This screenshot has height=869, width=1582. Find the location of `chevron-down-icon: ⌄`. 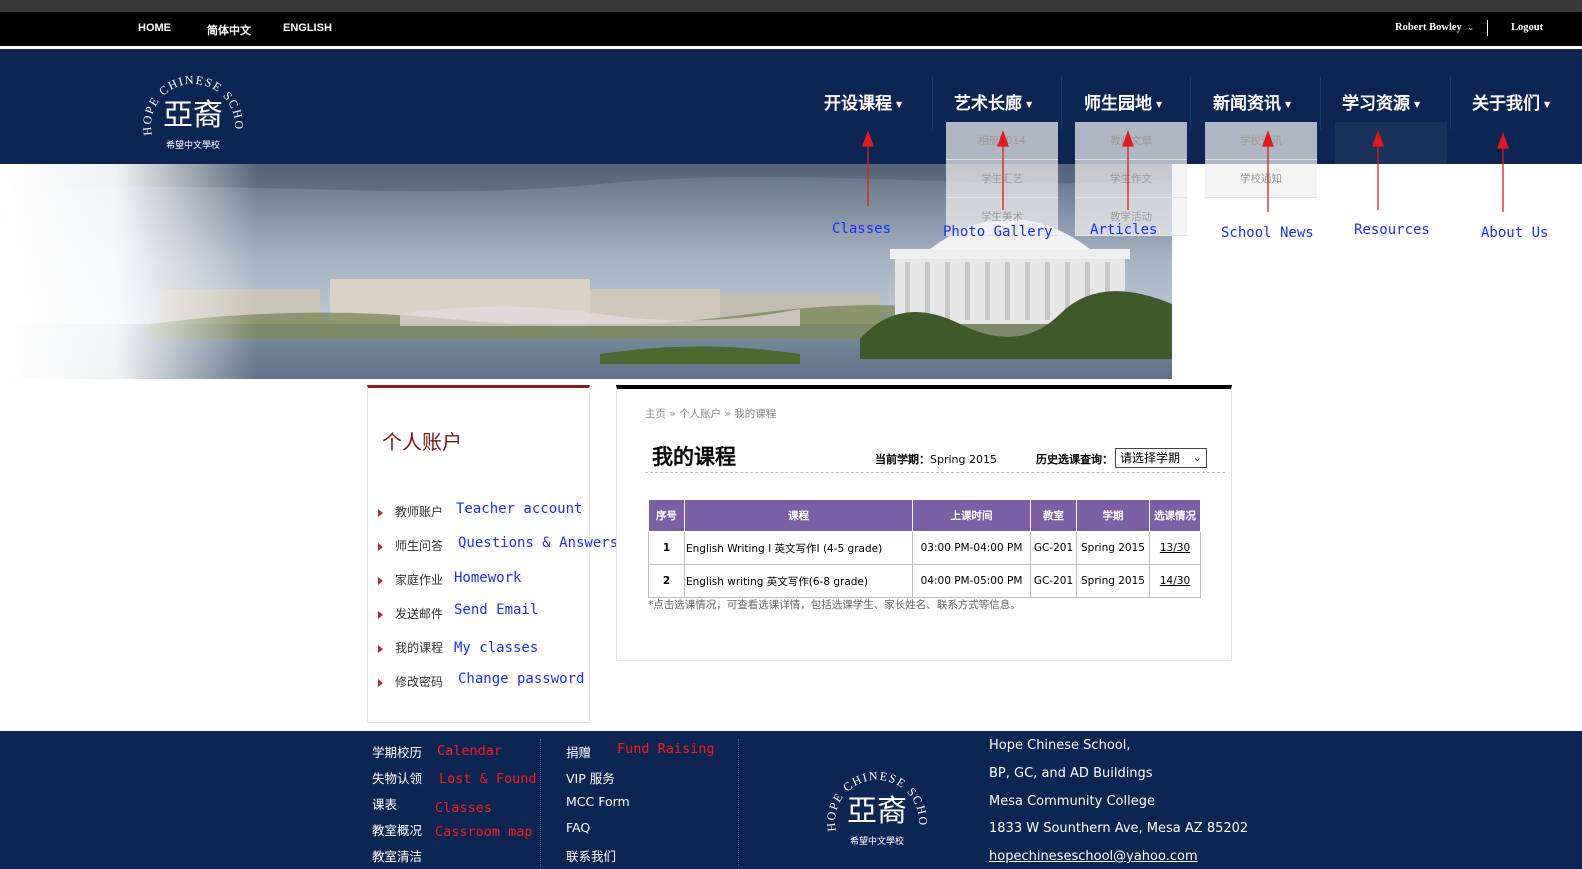

chevron-down-icon: ⌄ is located at coordinates (1197, 457).